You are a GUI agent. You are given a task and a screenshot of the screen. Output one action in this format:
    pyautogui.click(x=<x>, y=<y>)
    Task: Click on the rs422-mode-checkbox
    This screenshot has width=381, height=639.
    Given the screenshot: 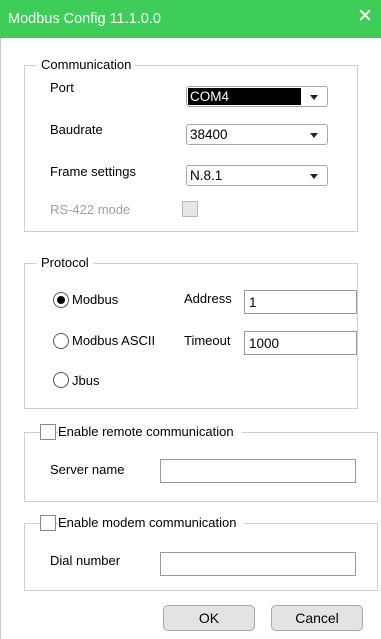 What is the action you would take?
    pyautogui.click(x=190, y=209)
    